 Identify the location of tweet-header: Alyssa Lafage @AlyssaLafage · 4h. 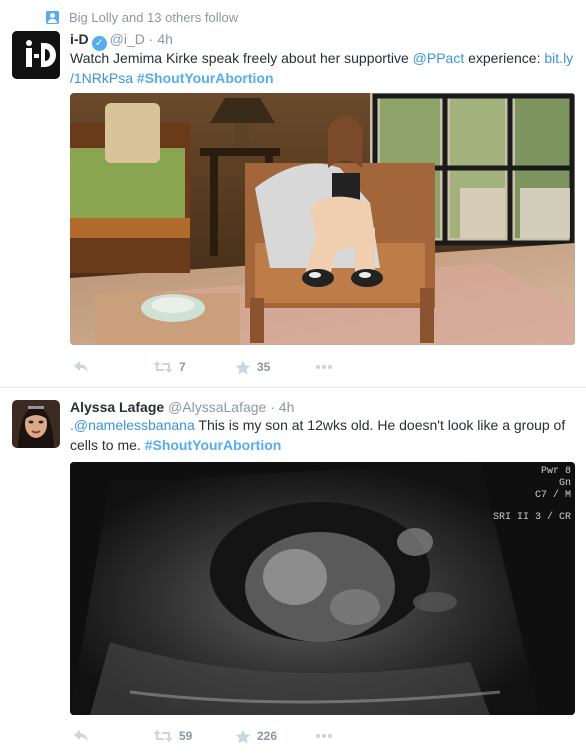
(182, 407).